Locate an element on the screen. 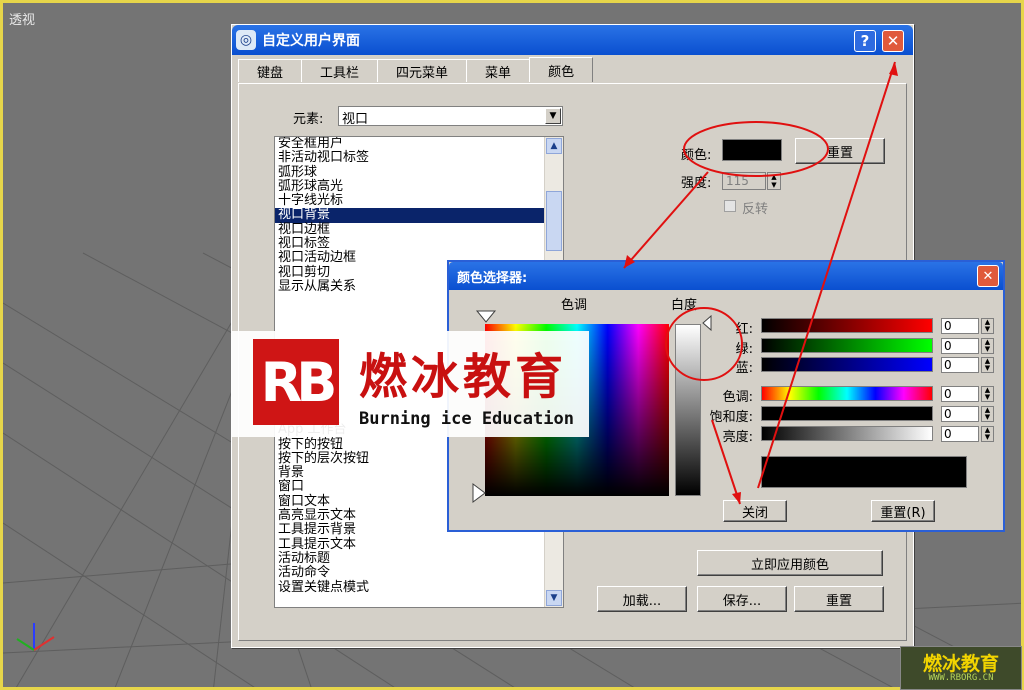 The height and width of the screenshot is (690, 1024). corner-logo: 燃冰教育 WWW.RBORG.CN is located at coordinates (961, 668).